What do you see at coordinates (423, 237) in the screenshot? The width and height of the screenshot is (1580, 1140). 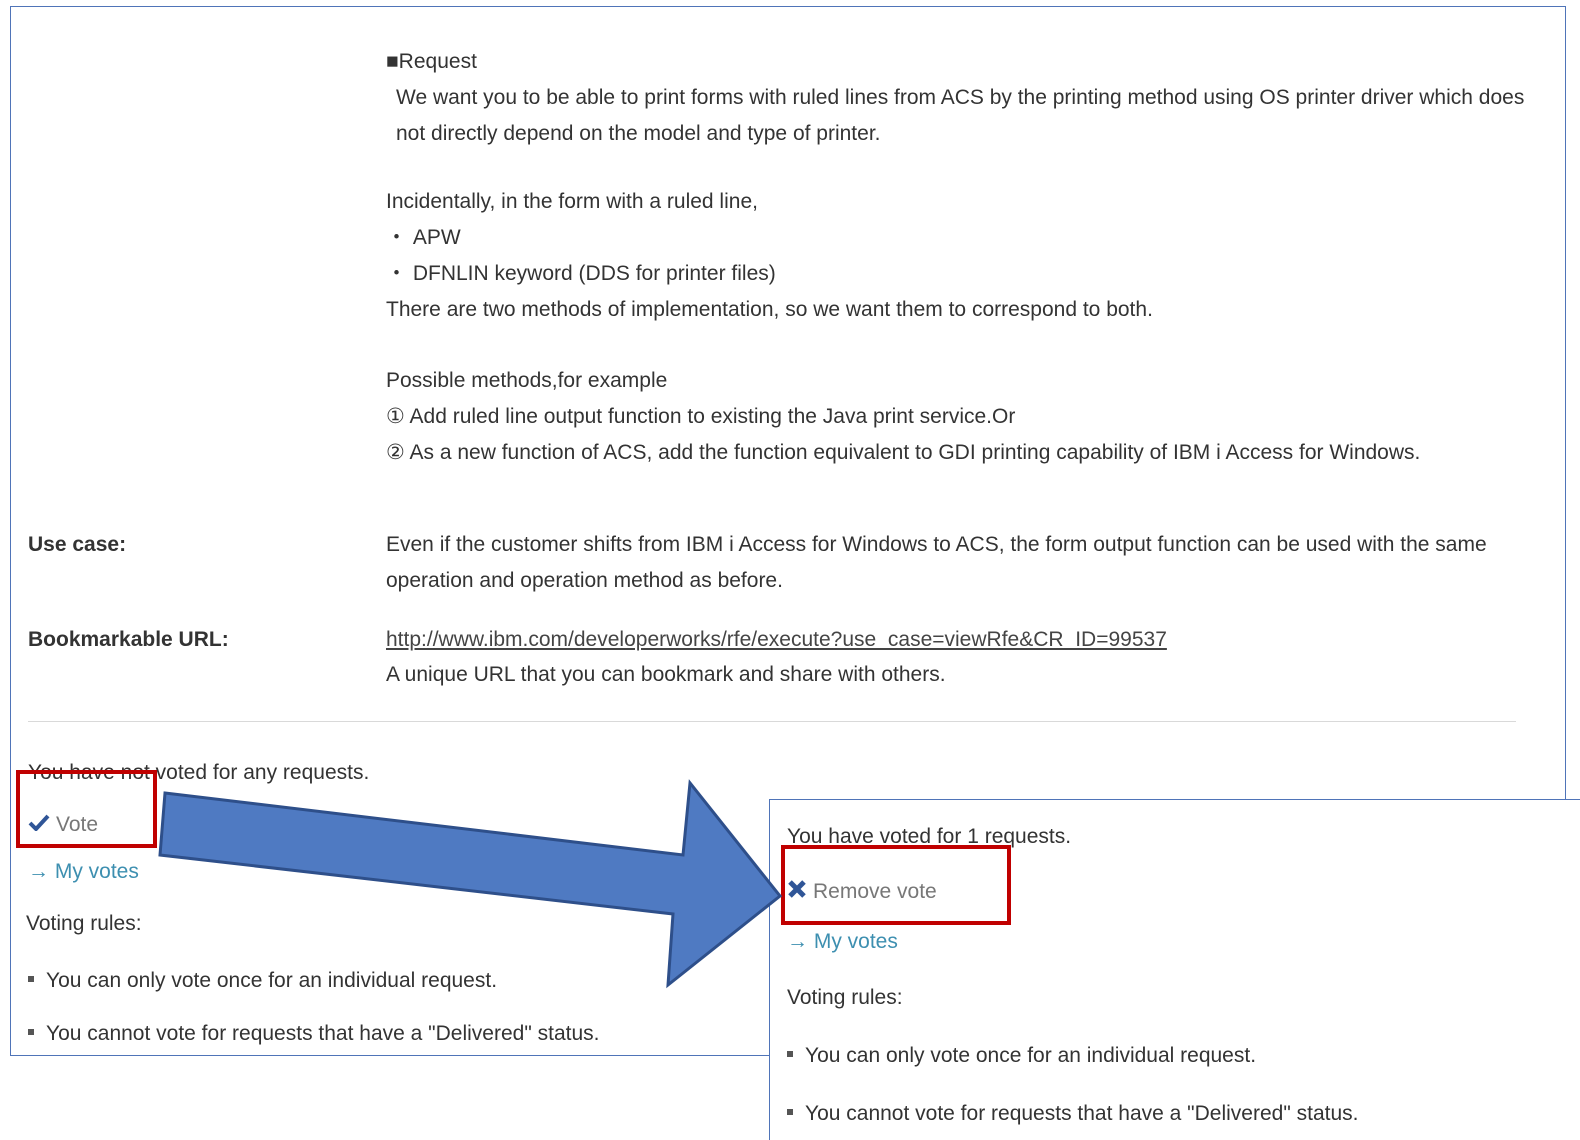 I see `incidental-item-apw: ・ APW` at bounding box center [423, 237].